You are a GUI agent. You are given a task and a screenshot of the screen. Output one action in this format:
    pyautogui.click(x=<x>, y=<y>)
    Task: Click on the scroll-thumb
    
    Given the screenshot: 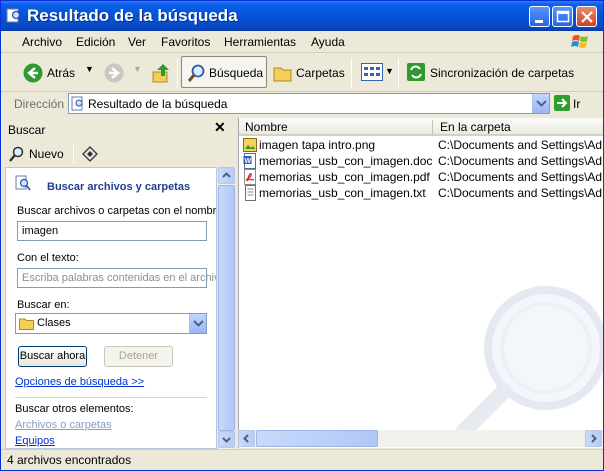 What is the action you would take?
    pyautogui.click(x=226, y=308)
    